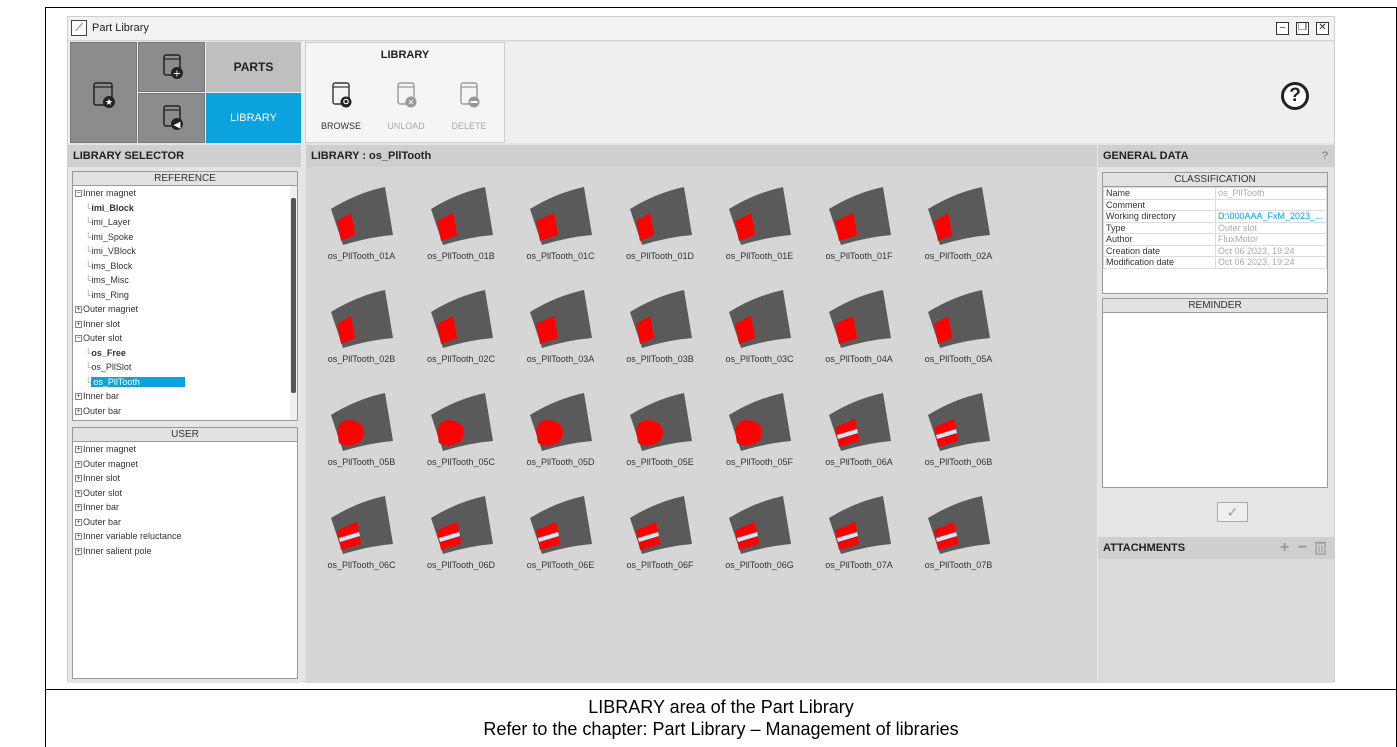 This screenshot has height=747, width=1397. Describe the element at coordinates (171, 67) in the screenshot. I see `new-part-button: +` at that location.